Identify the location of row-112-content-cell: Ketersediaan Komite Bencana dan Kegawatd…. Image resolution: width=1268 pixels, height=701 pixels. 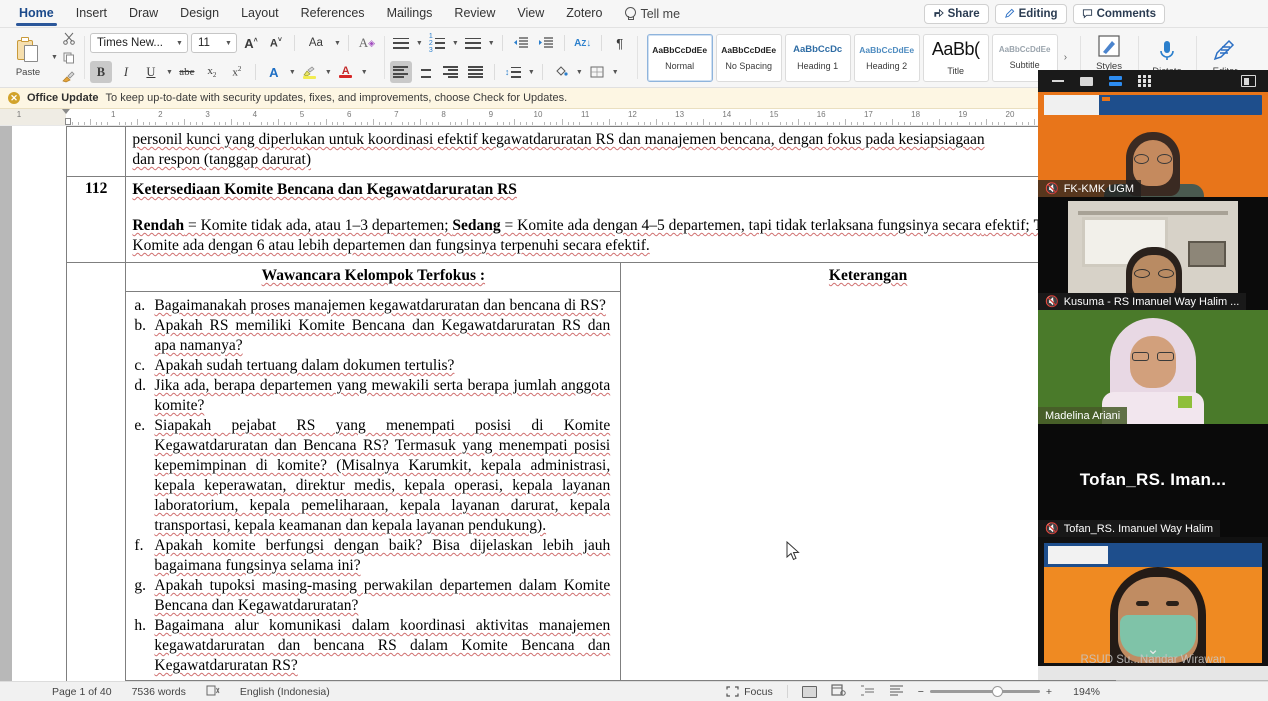
(620, 219).